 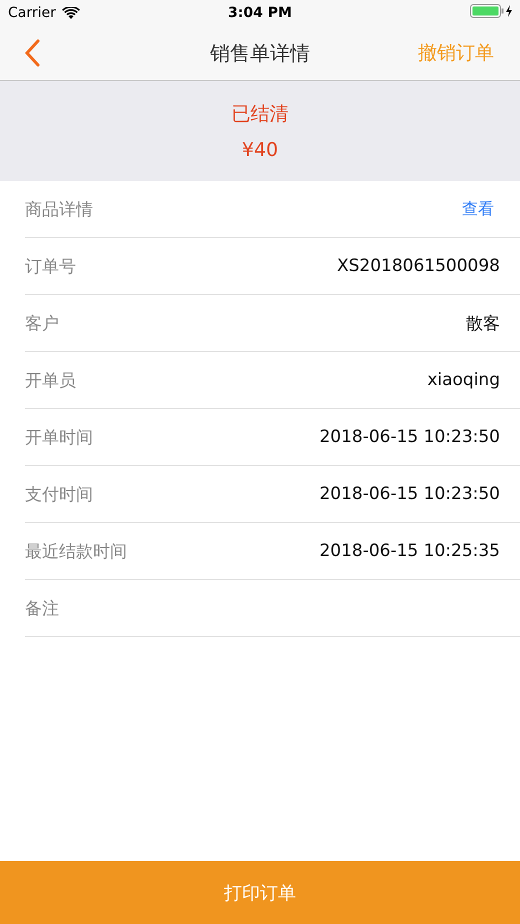 I want to click on nav-title: 销售单详情, so click(x=260, y=53).